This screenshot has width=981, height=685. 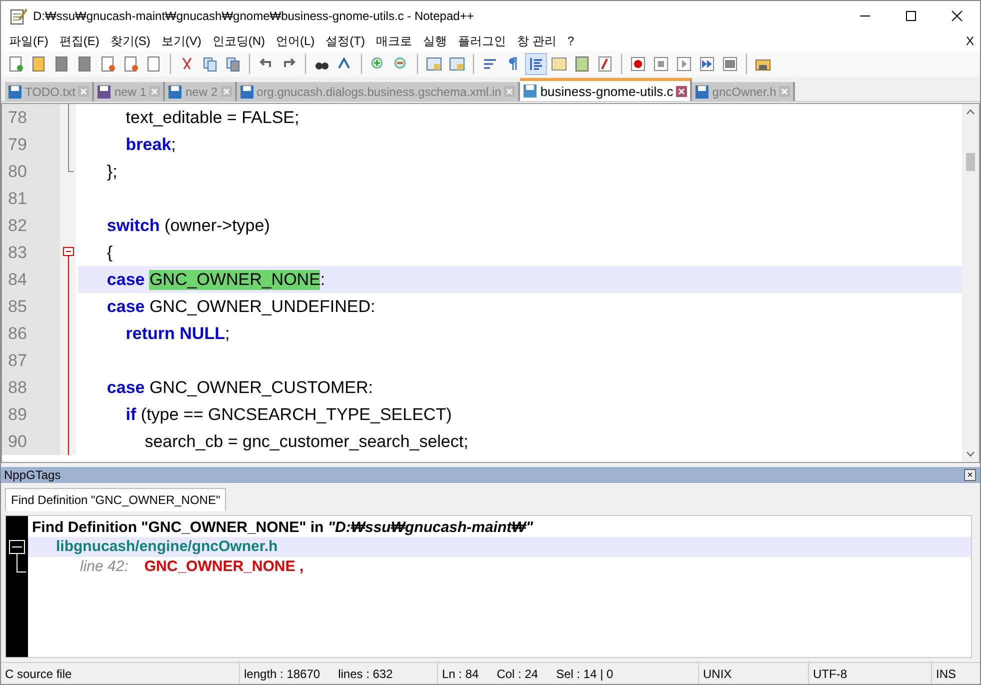 What do you see at coordinates (682, 91) in the screenshot?
I see `close-tab-icon` at bounding box center [682, 91].